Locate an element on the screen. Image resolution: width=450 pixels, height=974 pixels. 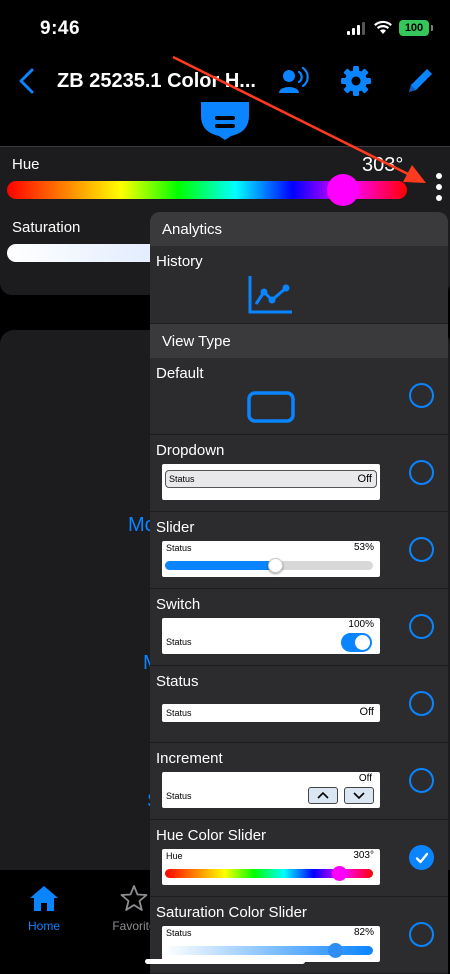
cellular-signal-icon is located at coordinates (356, 28).